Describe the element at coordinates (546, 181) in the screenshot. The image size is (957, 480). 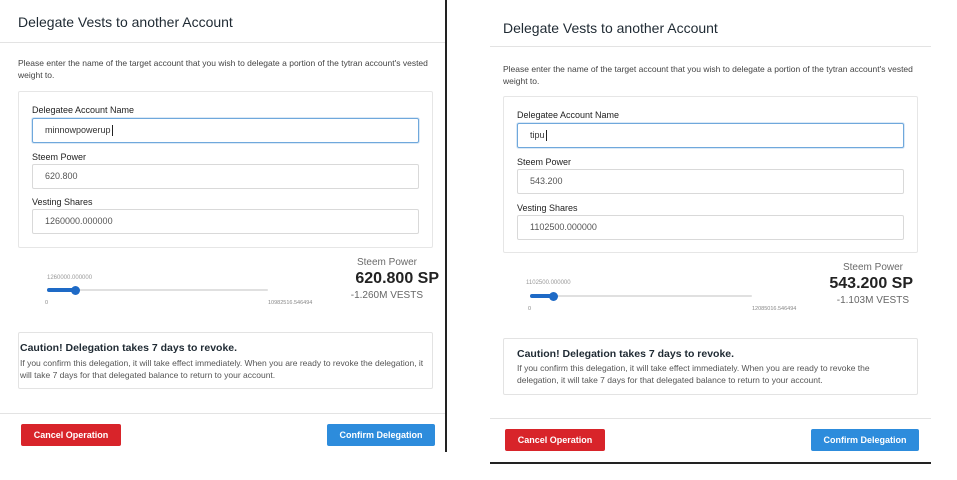
I see `steem-power-value: 543.200` at that location.